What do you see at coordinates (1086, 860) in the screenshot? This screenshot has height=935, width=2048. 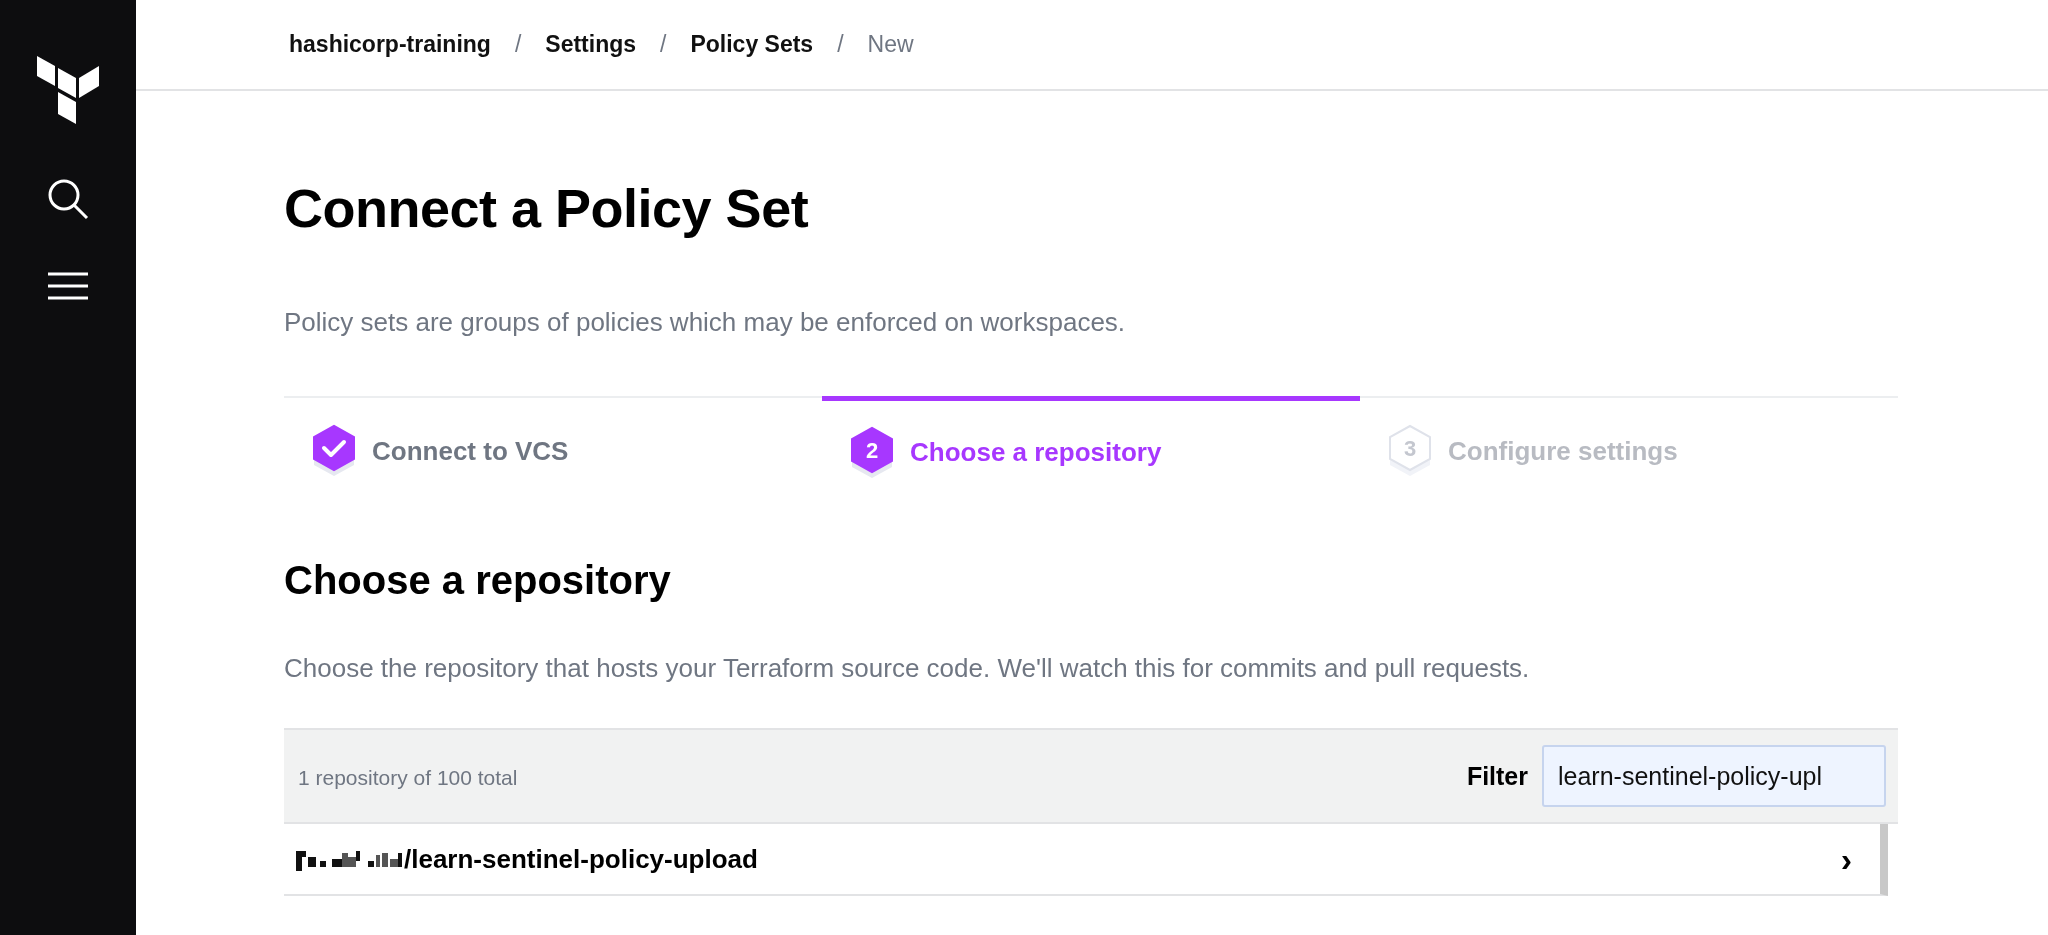 I see `repository-row: /learn-sentinel-policy-upload ›` at bounding box center [1086, 860].